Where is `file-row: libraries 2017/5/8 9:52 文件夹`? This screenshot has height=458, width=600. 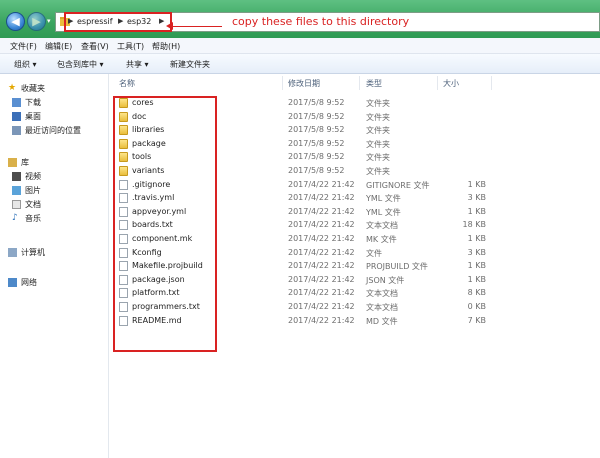
file-row: libraries 2017/5/8 9:52 文件夹 is located at coordinates (354, 130).